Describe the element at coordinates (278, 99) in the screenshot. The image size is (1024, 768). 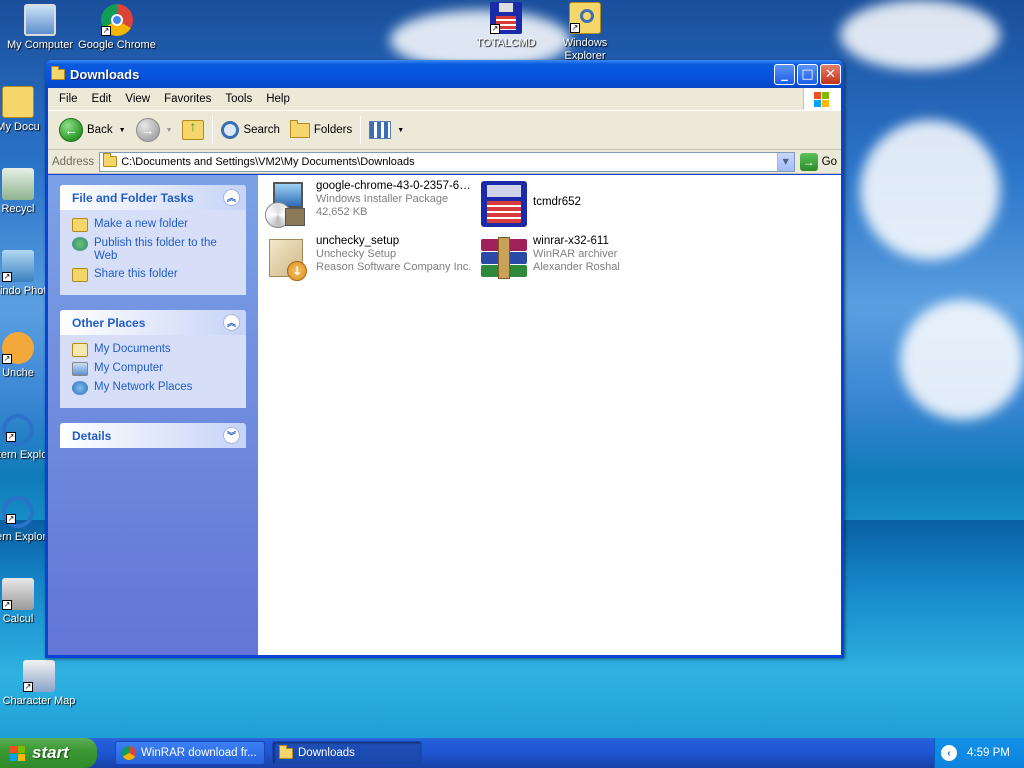
I see `menu-help: Help` at that location.